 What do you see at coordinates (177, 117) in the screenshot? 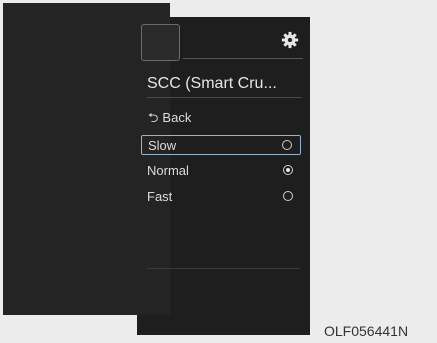
I see `back-label: Back` at bounding box center [177, 117].